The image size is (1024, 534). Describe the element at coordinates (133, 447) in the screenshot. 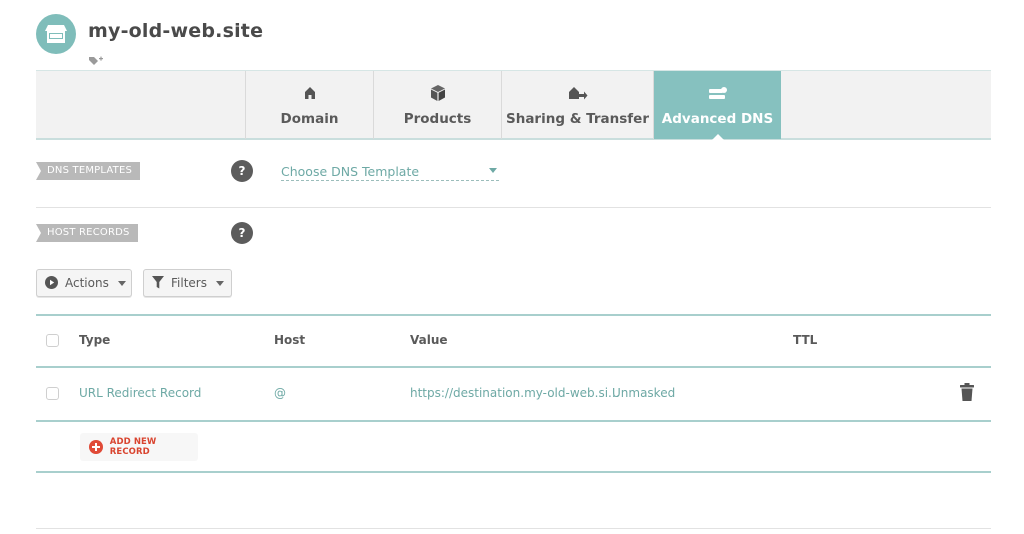

I see `add-new-record-label: ADD NEW RECORD` at that location.